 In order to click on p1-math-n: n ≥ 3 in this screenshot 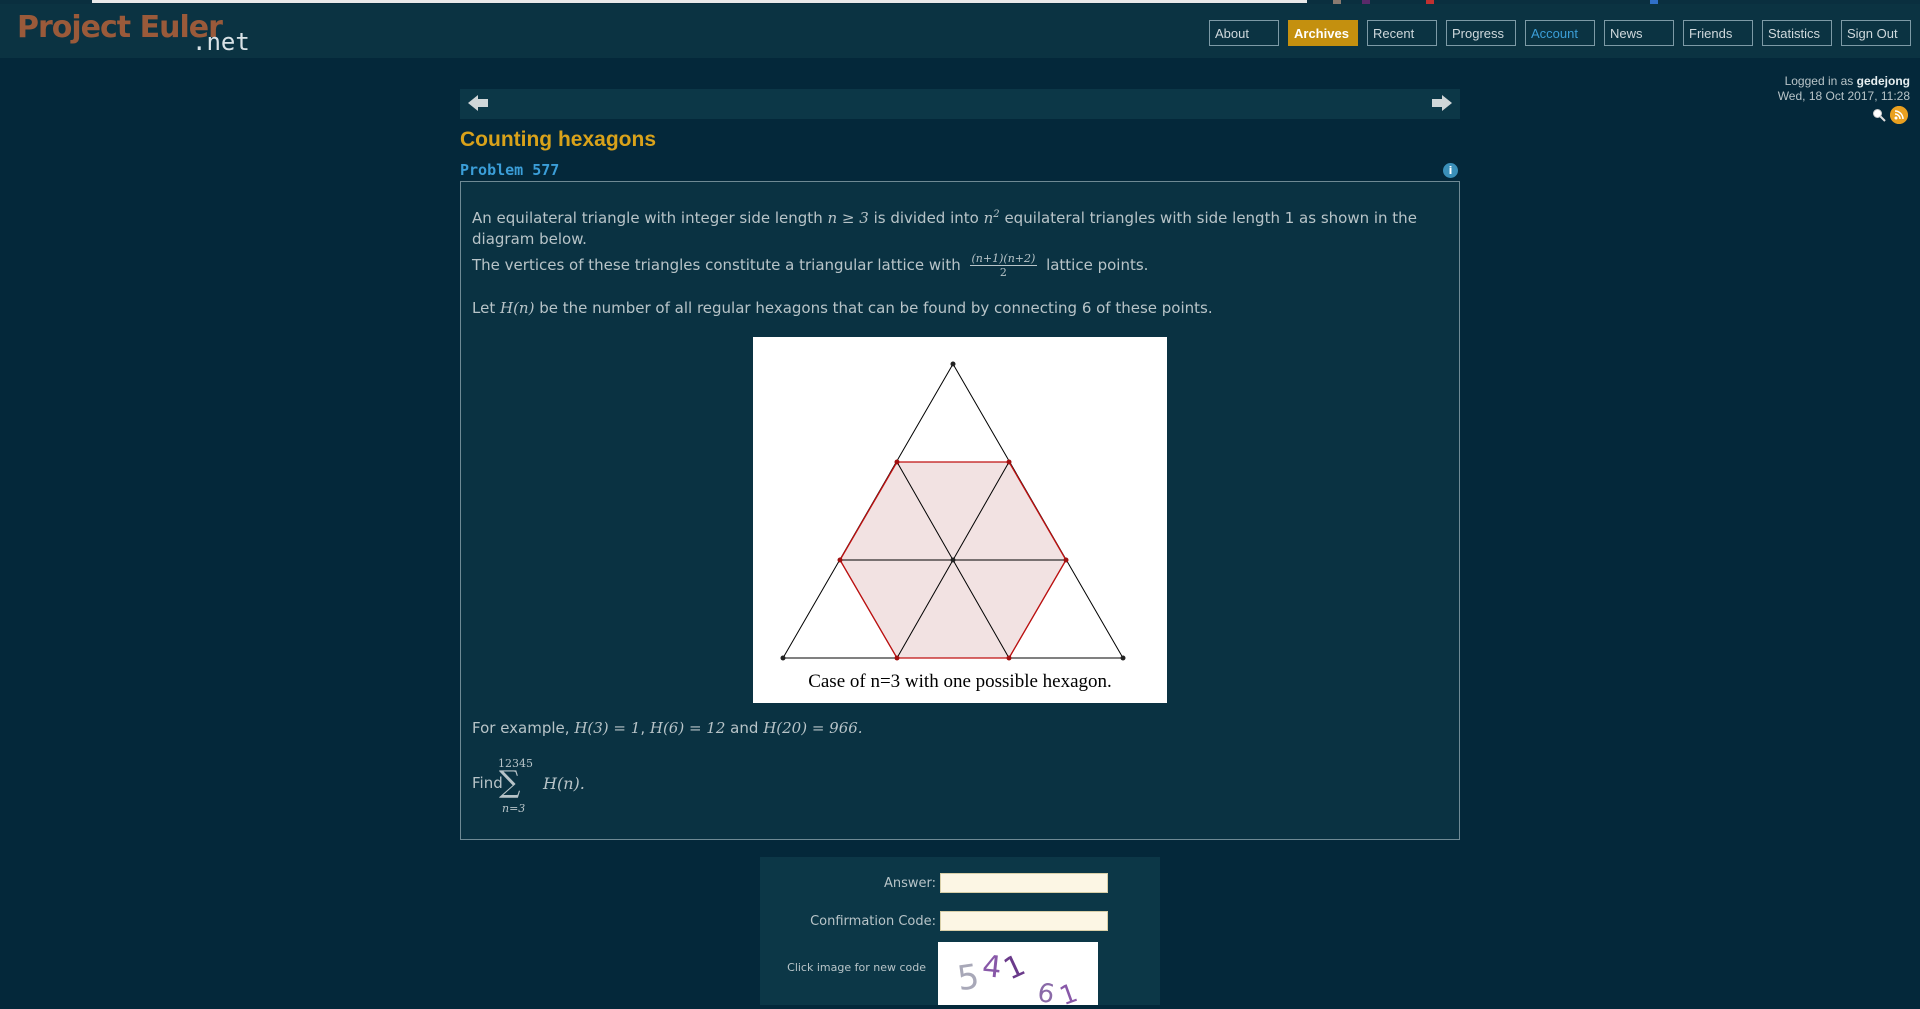, I will do `click(848, 218)`.